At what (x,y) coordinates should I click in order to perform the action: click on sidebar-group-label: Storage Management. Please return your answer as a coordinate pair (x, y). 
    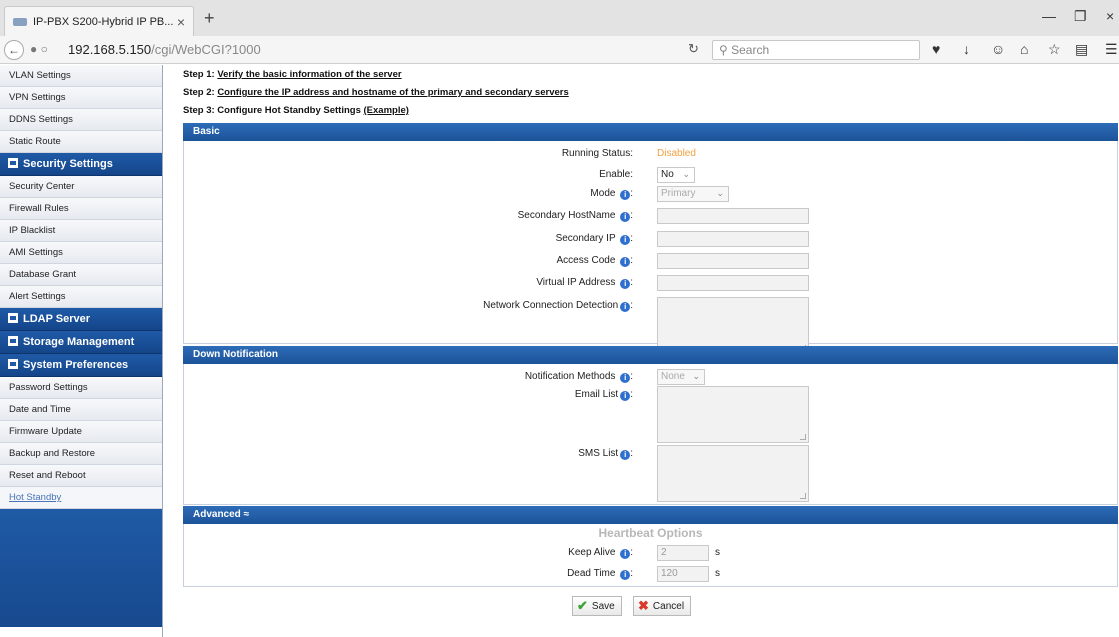
    Looking at the image, I should click on (79, 342).